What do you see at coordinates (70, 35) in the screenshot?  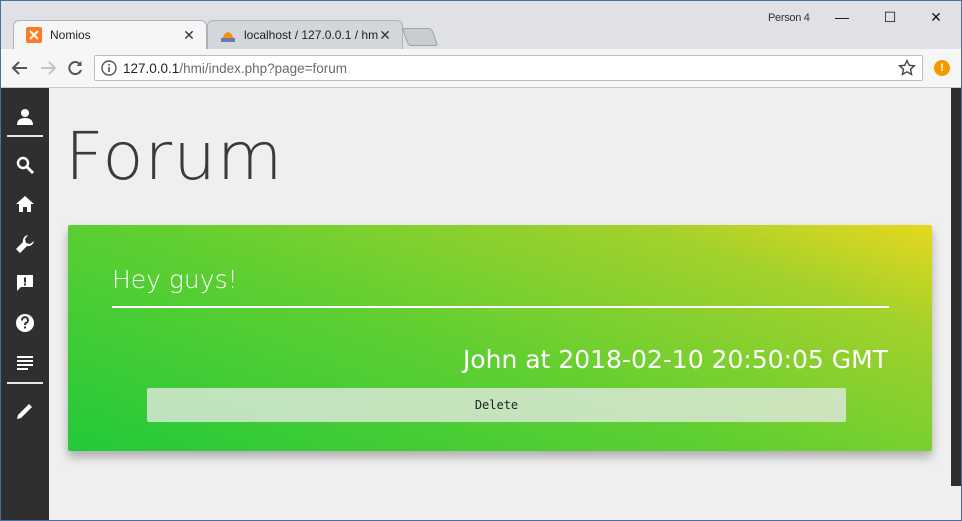 I see `tab-title: Nomios` at bounding box center [70, 35].